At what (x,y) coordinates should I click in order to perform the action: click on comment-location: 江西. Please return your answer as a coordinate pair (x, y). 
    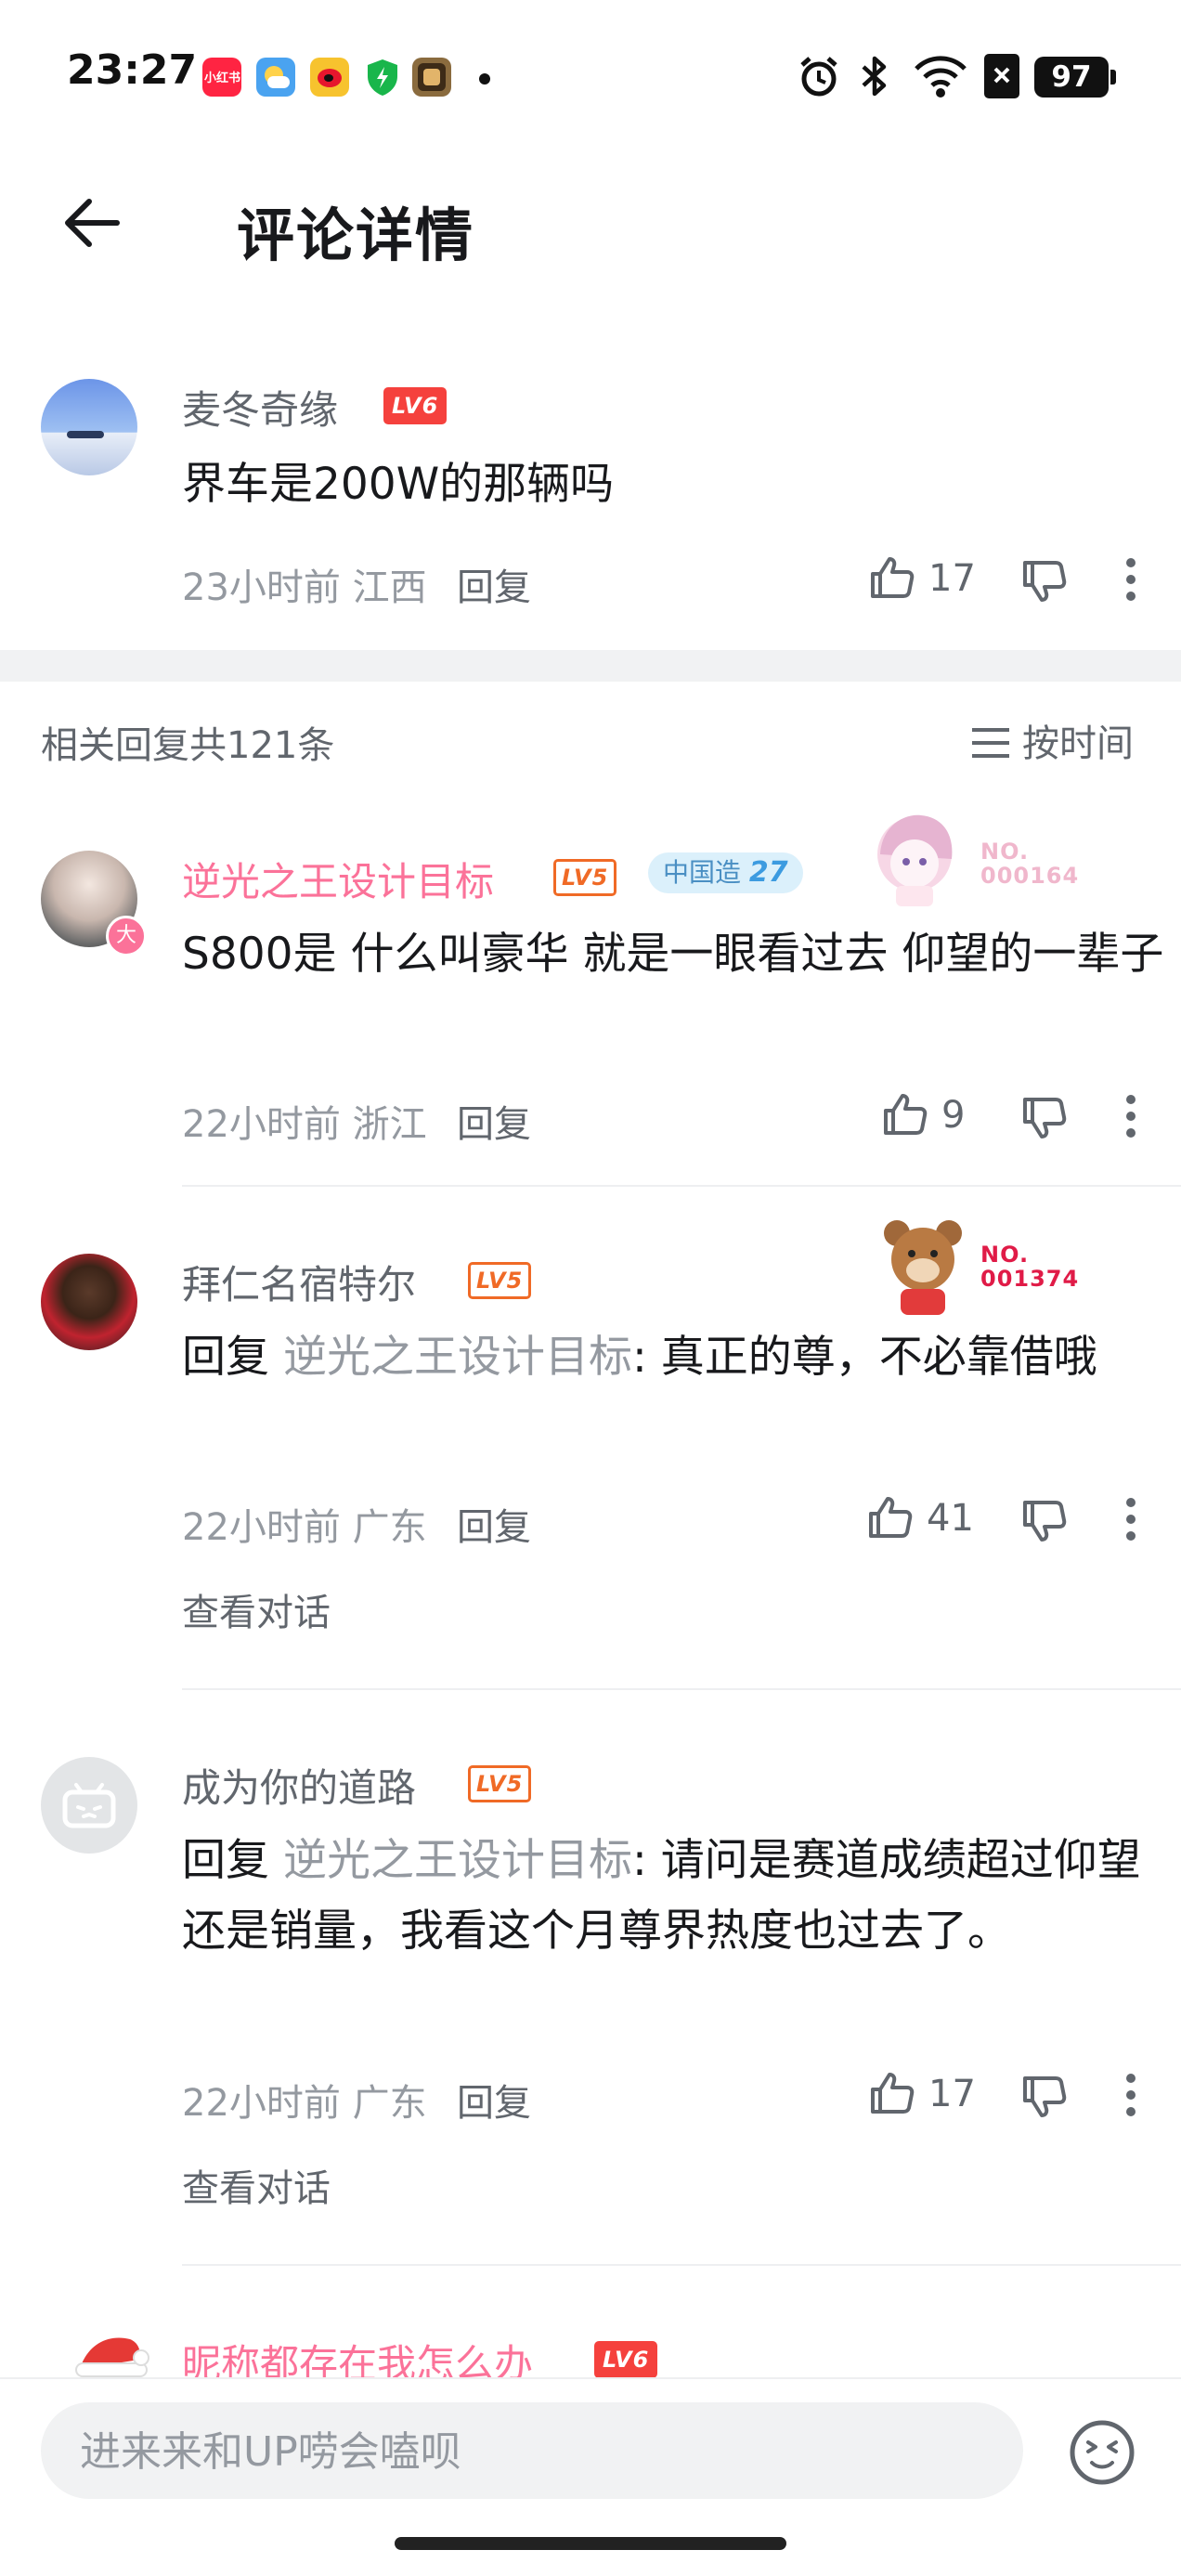
    Looking at the image, I should click on (389, 588).